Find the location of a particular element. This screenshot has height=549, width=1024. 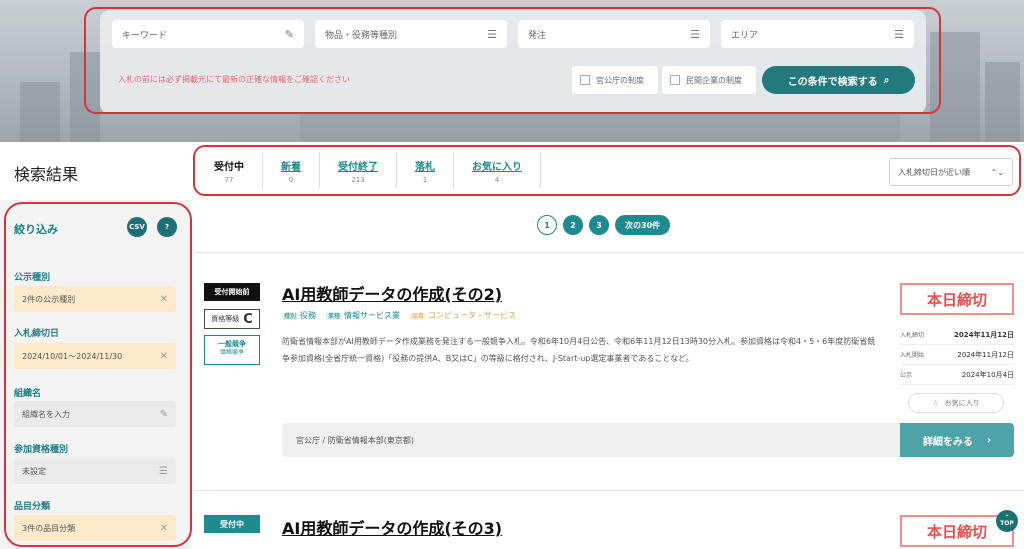

filter-item-class: 3件の品目分類 ✕ is located at coordinates (95, 528).